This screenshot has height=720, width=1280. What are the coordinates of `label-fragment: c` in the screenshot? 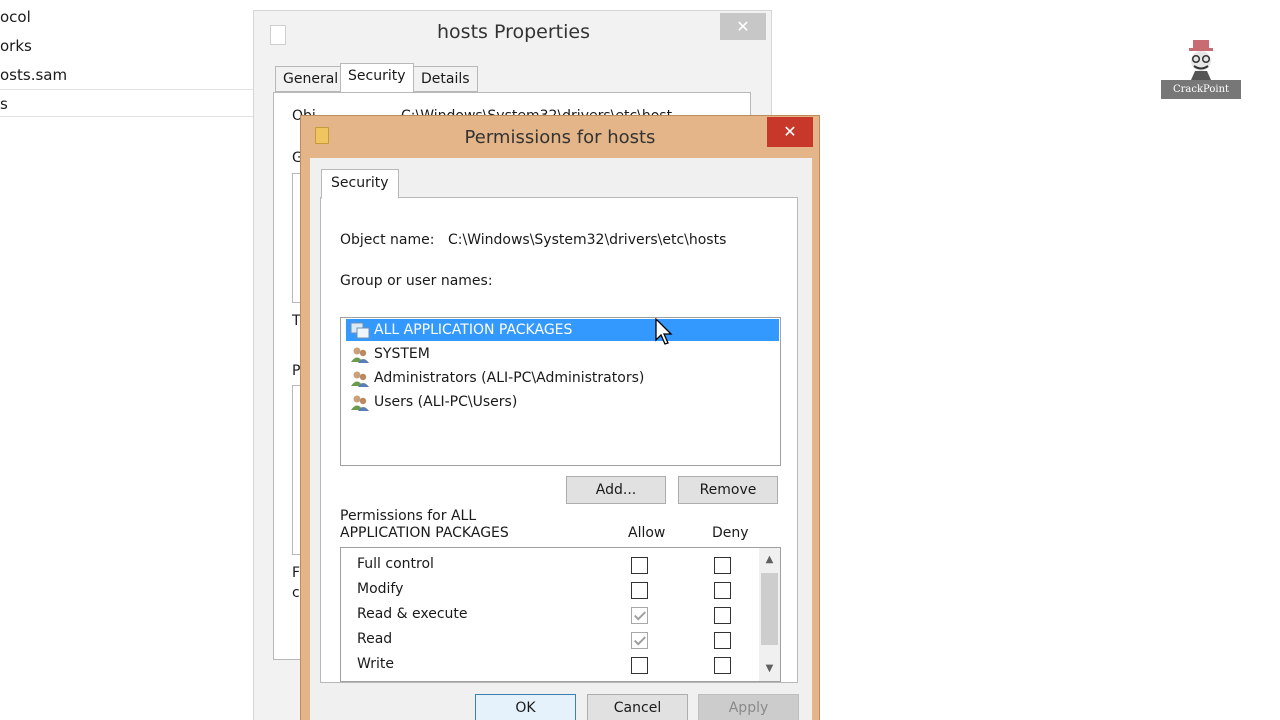 It's located at (296, 593).